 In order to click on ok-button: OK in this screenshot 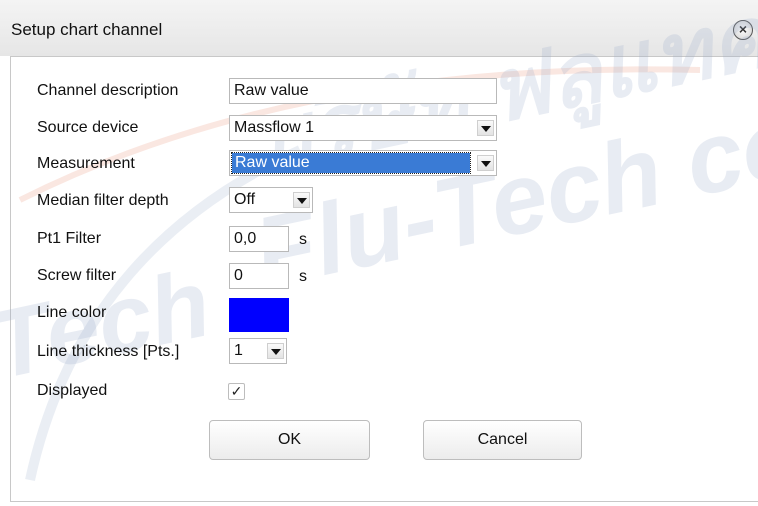, I will do `click(289, 440)`.